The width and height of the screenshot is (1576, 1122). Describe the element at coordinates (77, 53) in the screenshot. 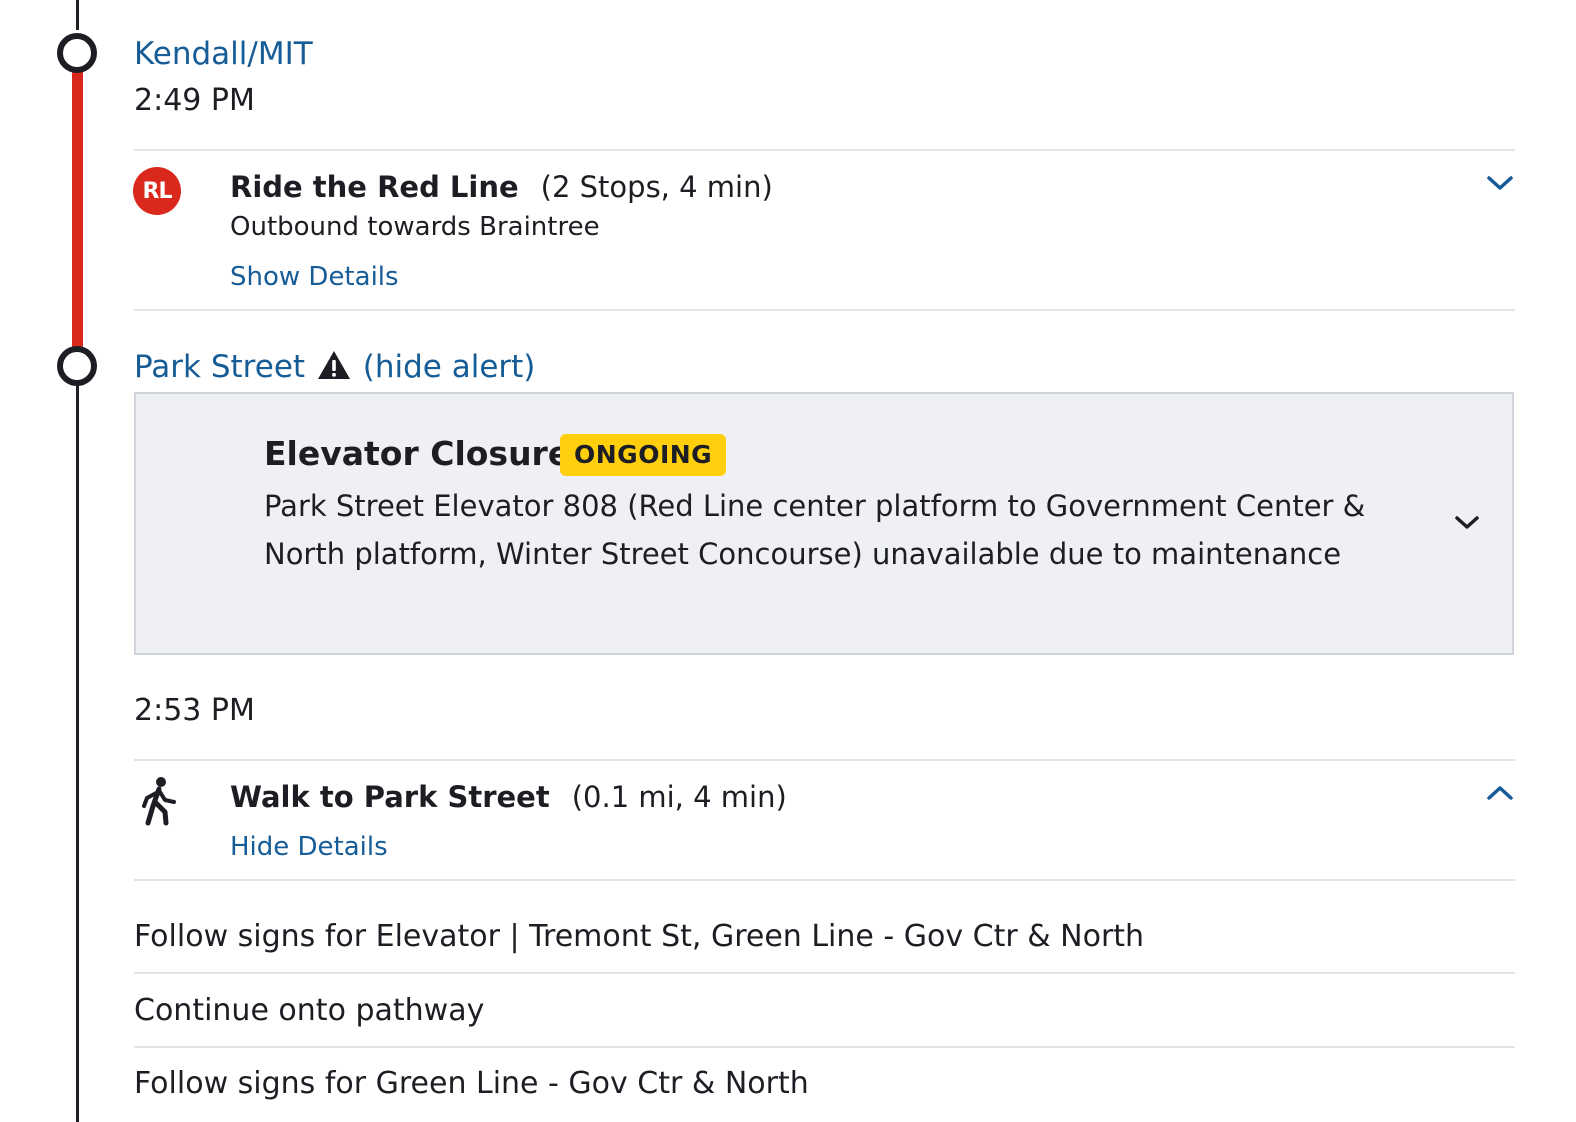

I see `stop-marker-kendall` at that location.